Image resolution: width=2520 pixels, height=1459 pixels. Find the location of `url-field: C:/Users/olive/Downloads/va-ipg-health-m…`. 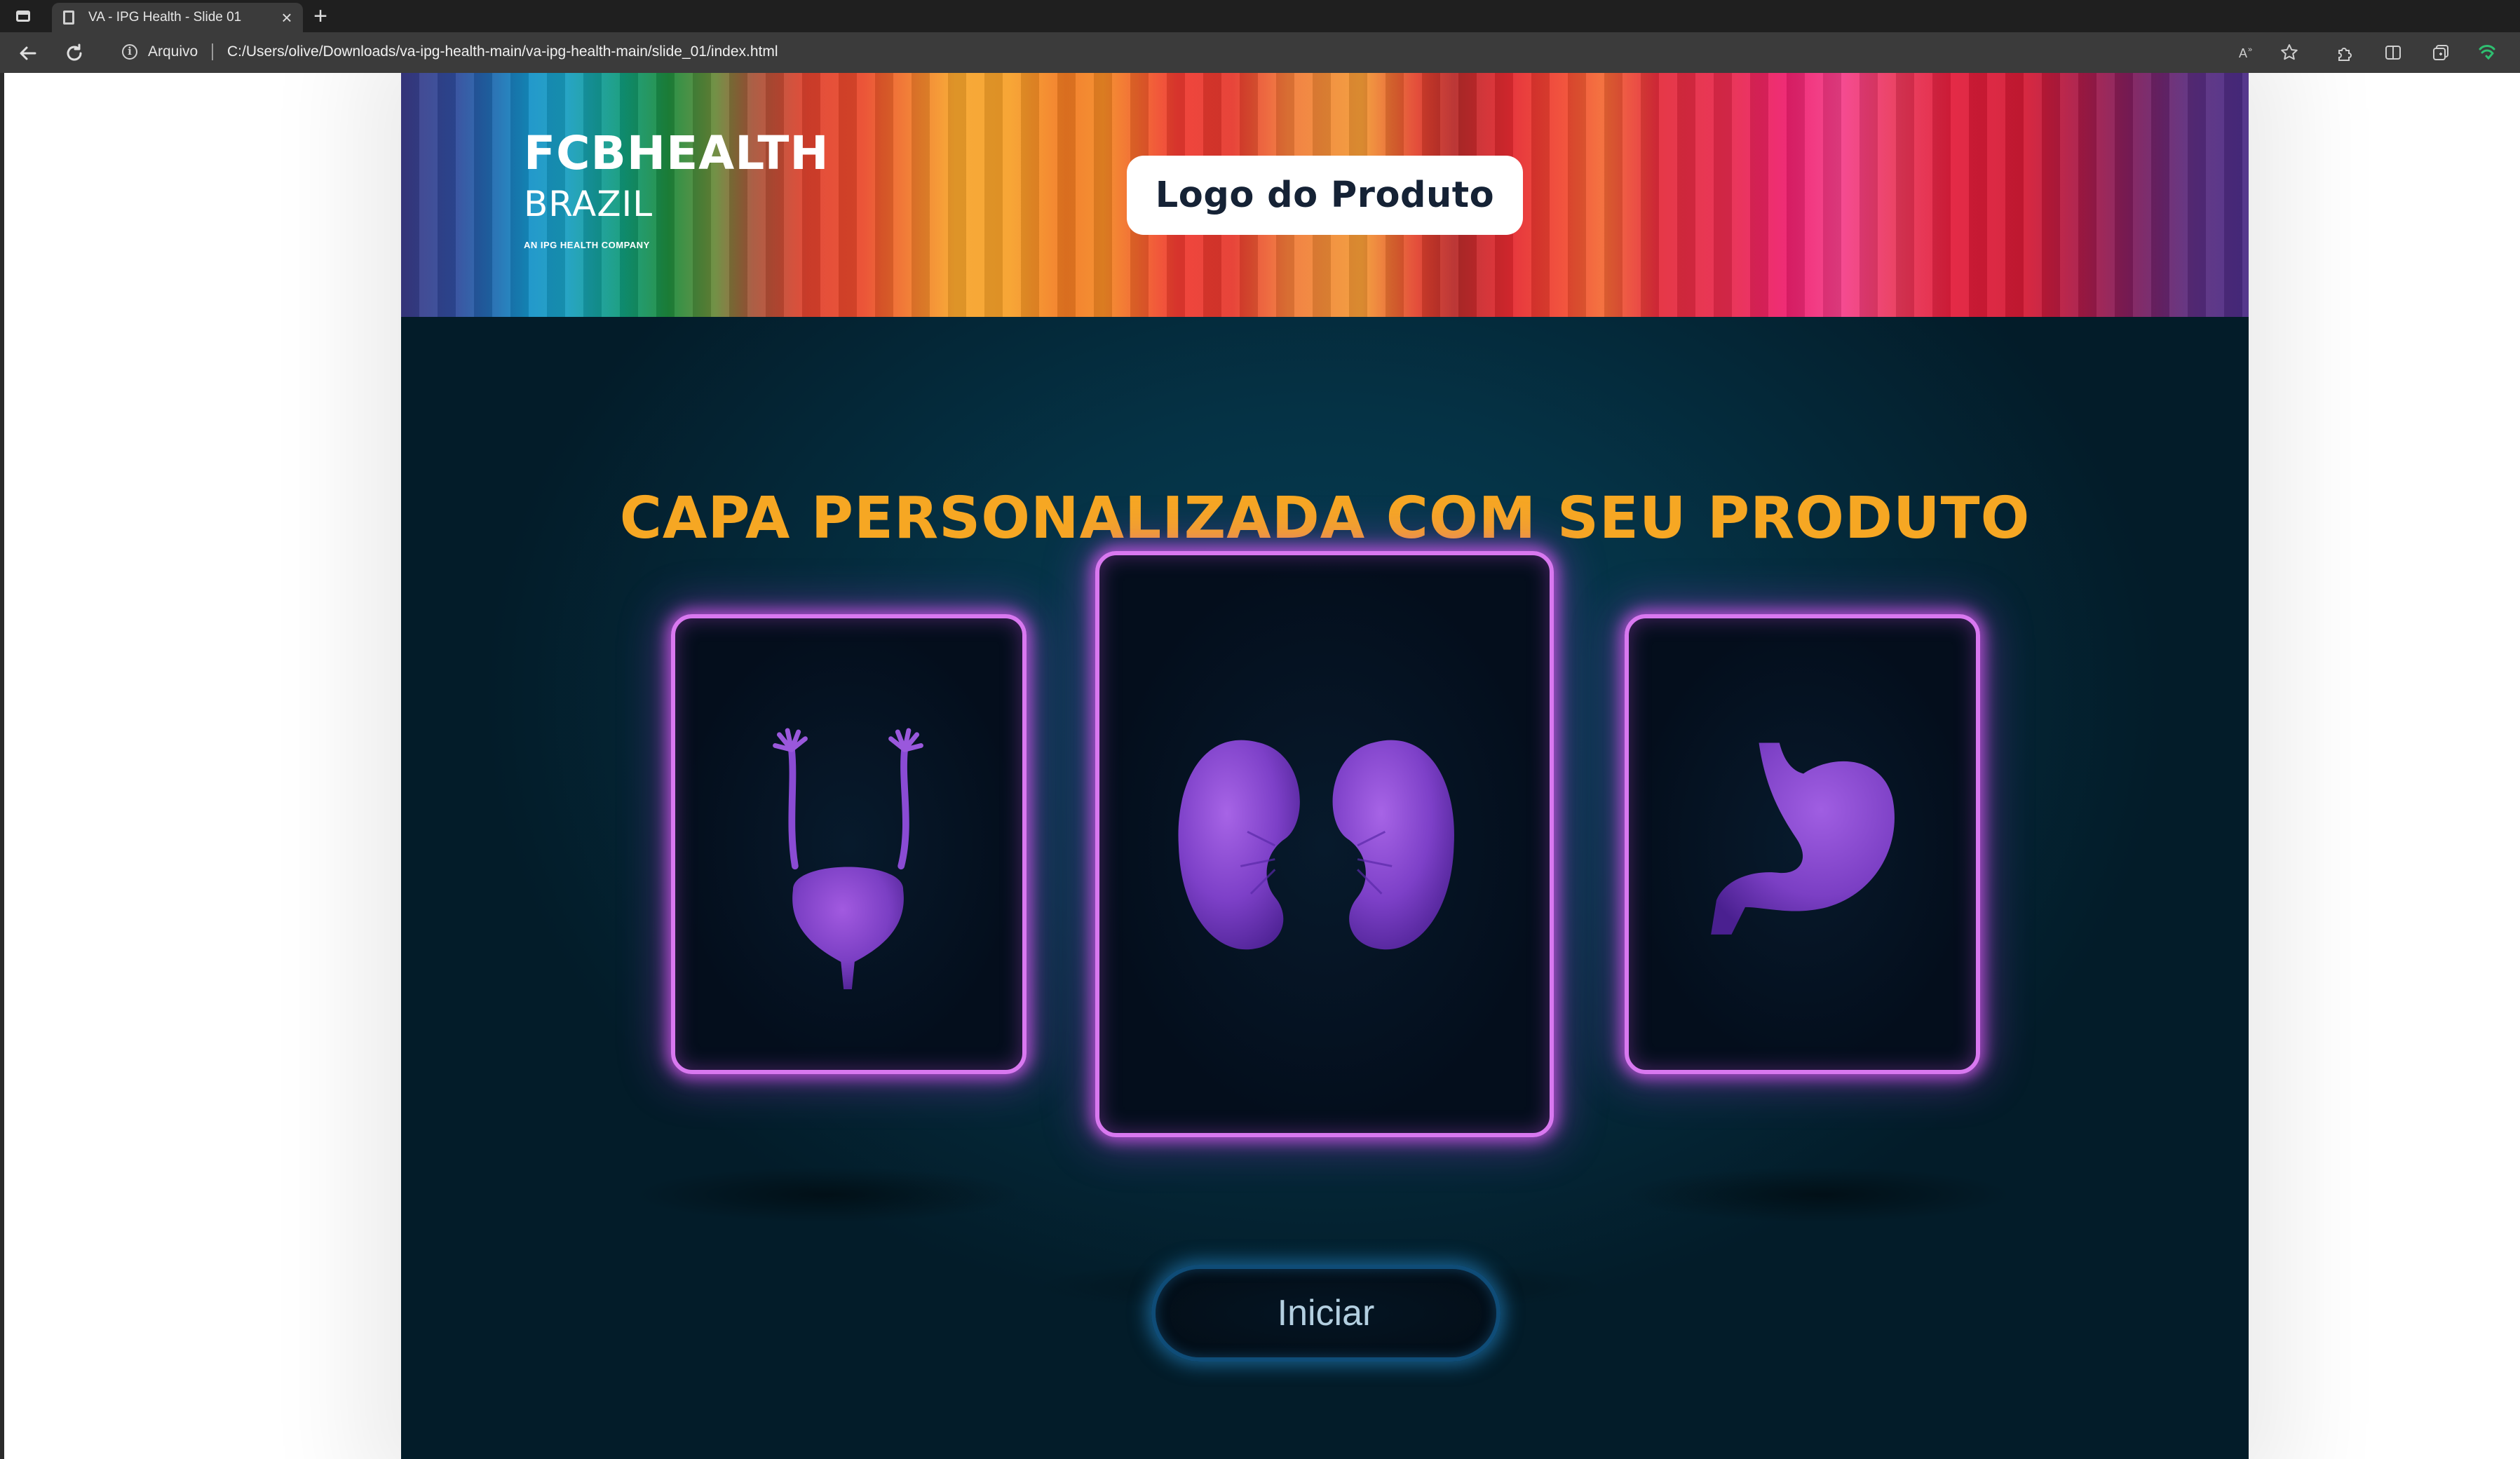

url-field: C:/Users/olive/Downloads/va-ipg-health-m… is located at coordinates (502, 51).